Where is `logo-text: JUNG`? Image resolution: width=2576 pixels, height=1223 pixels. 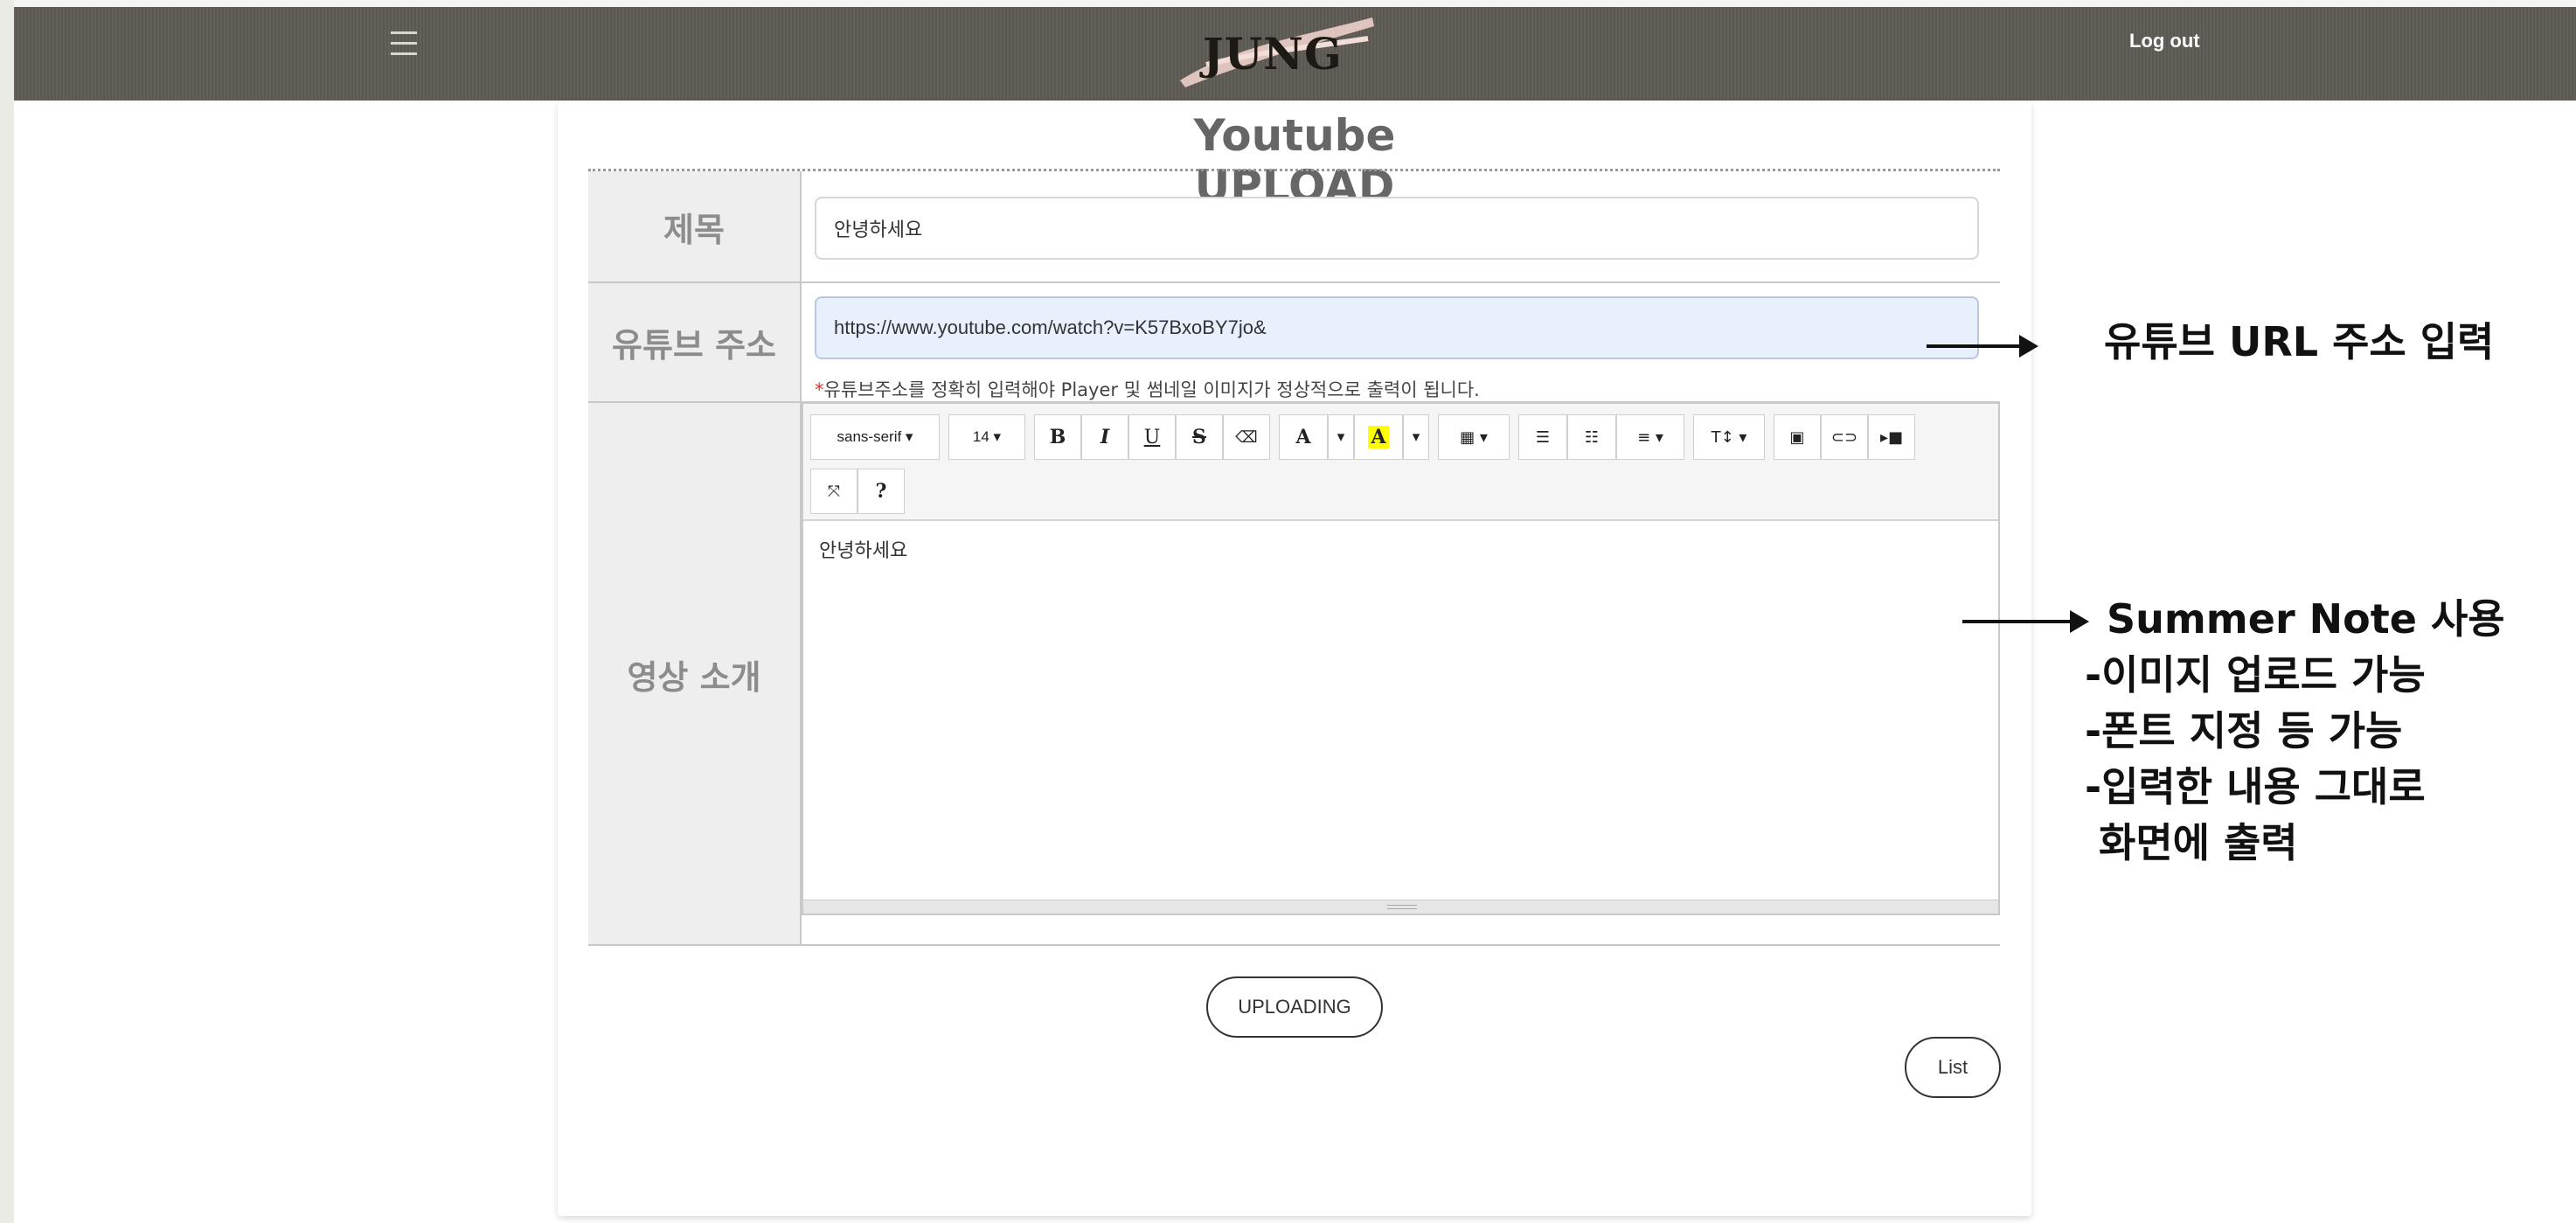 logo-text: JUNG is located at coordinates (1273, 54).